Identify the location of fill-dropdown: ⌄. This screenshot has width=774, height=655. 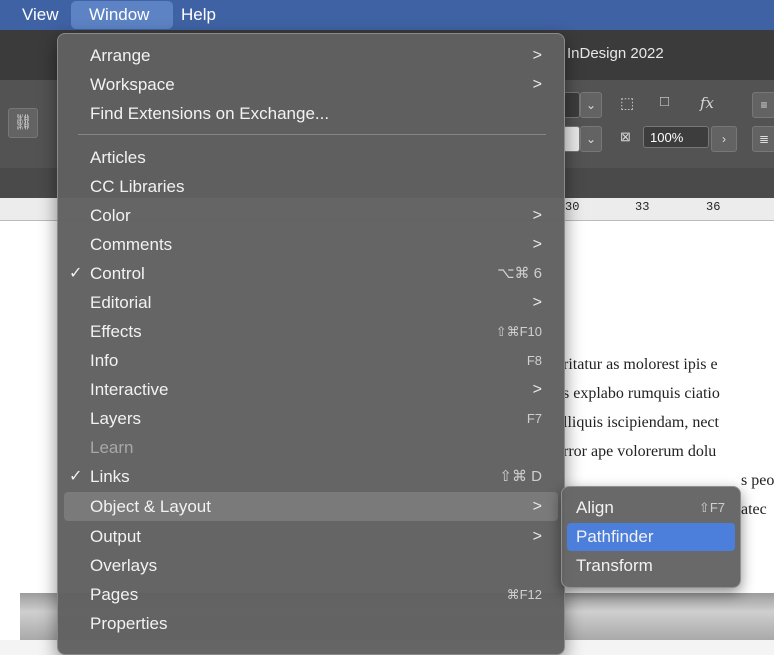
(591, 139).